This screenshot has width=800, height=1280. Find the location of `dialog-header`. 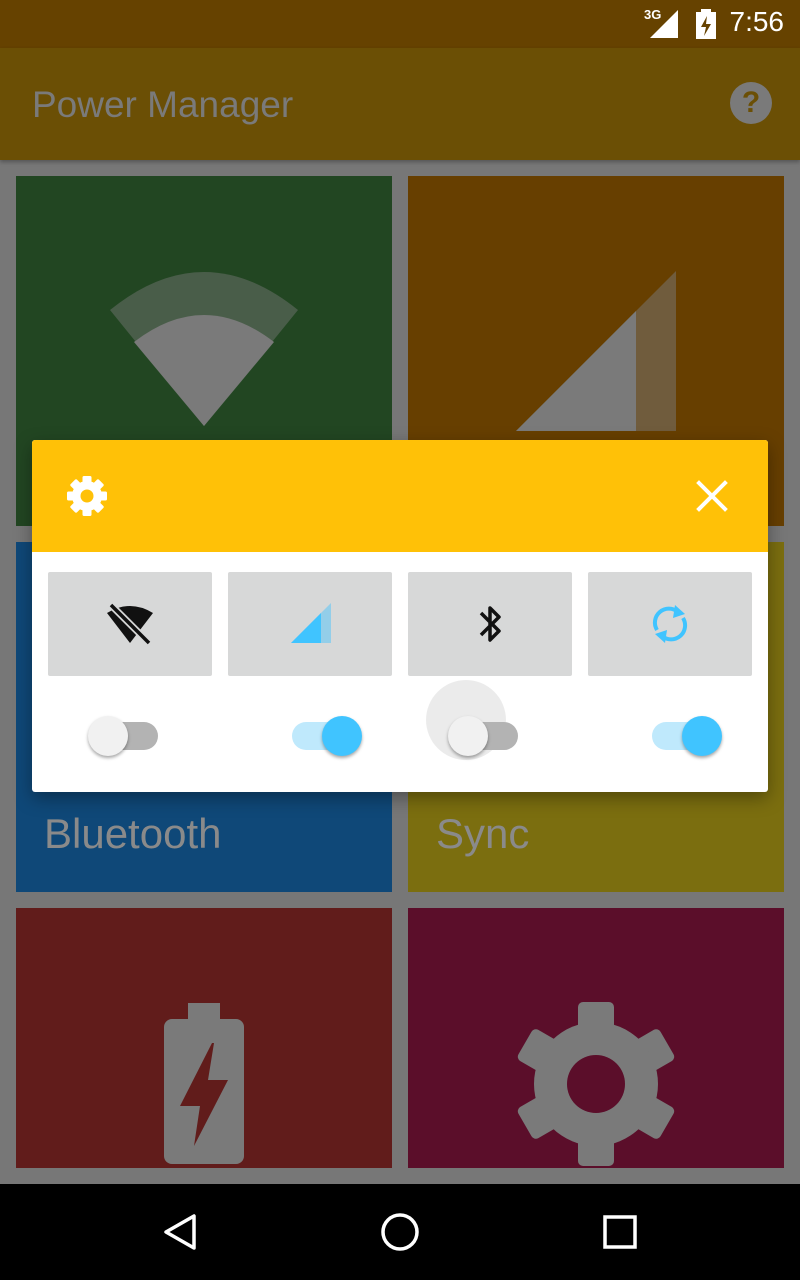

dialog-header is located at coordinates (400, 496).